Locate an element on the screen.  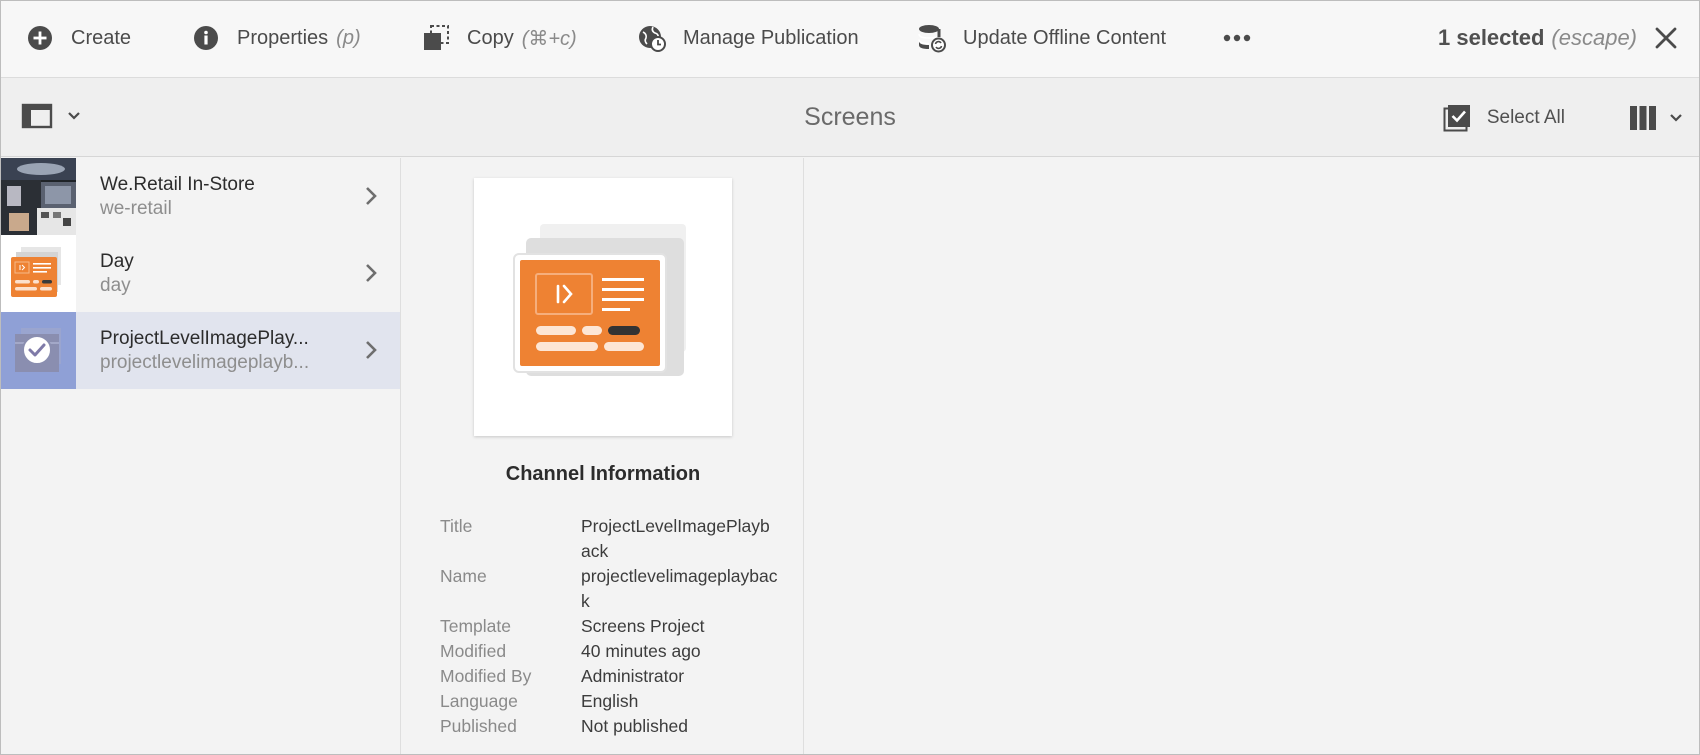
thumbnail-we-retail is located at coordinates (38, 196).